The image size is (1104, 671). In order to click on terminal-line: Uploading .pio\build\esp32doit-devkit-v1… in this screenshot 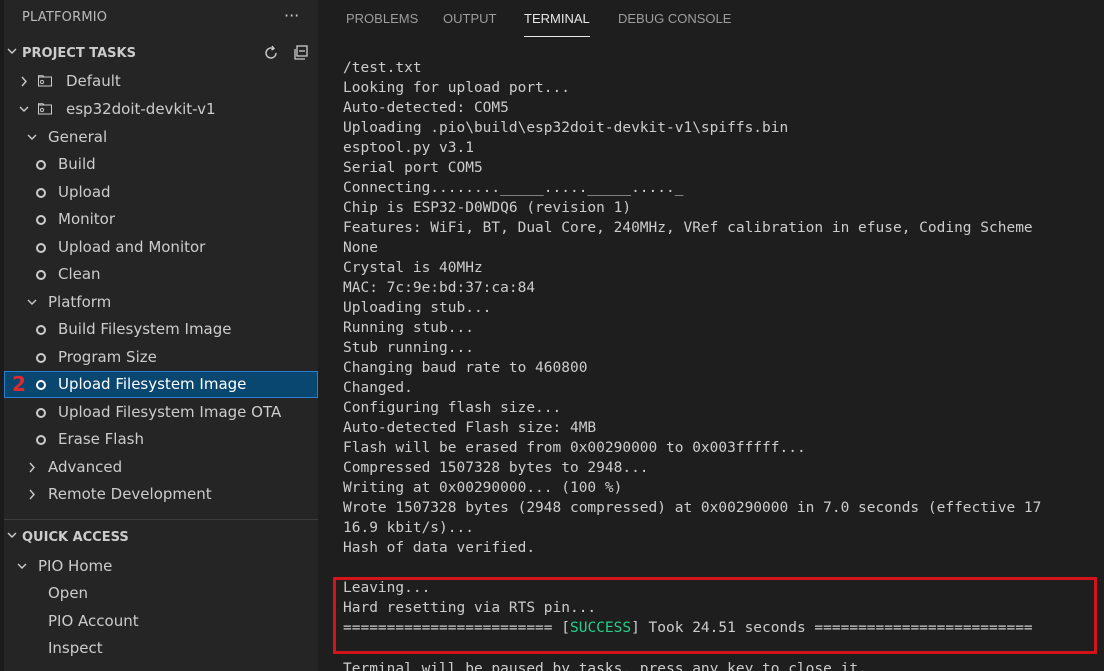, I will do `click(566, 128)`.